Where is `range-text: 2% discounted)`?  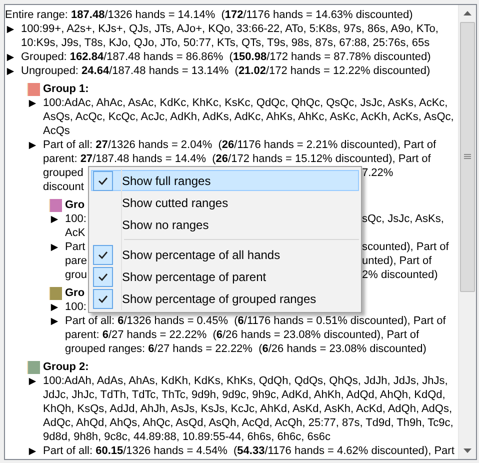
range-text: 2% discounted) is located at coordinates (400, 275).